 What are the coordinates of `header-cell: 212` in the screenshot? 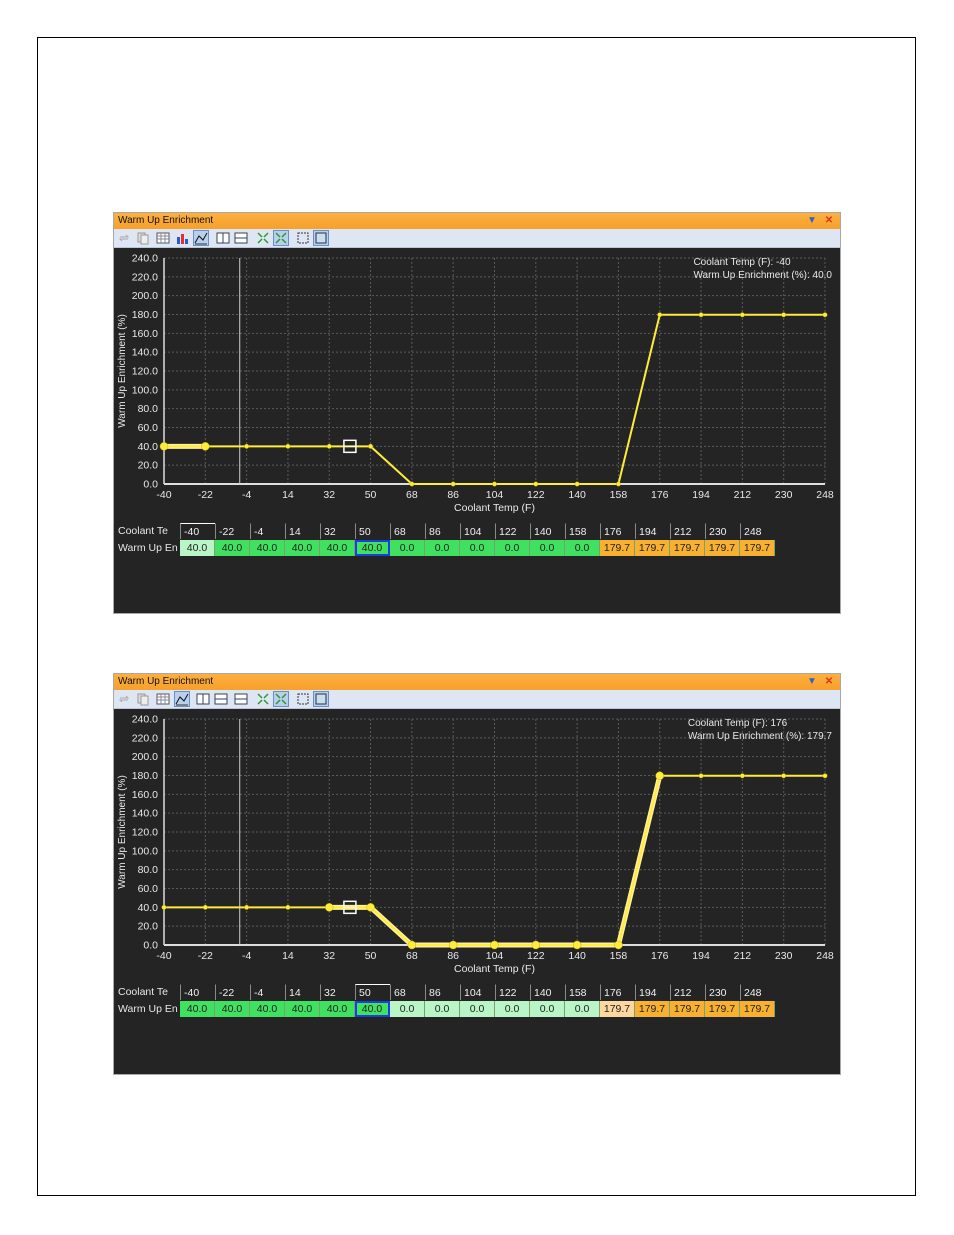 It's located at (687, 531).